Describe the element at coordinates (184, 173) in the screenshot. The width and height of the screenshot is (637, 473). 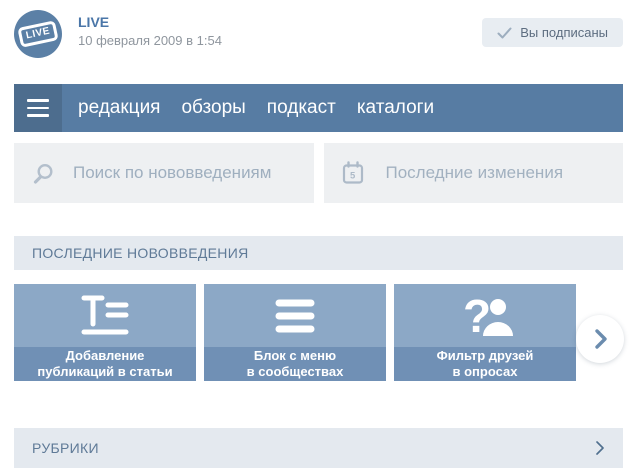
I see `search-input` at that location.